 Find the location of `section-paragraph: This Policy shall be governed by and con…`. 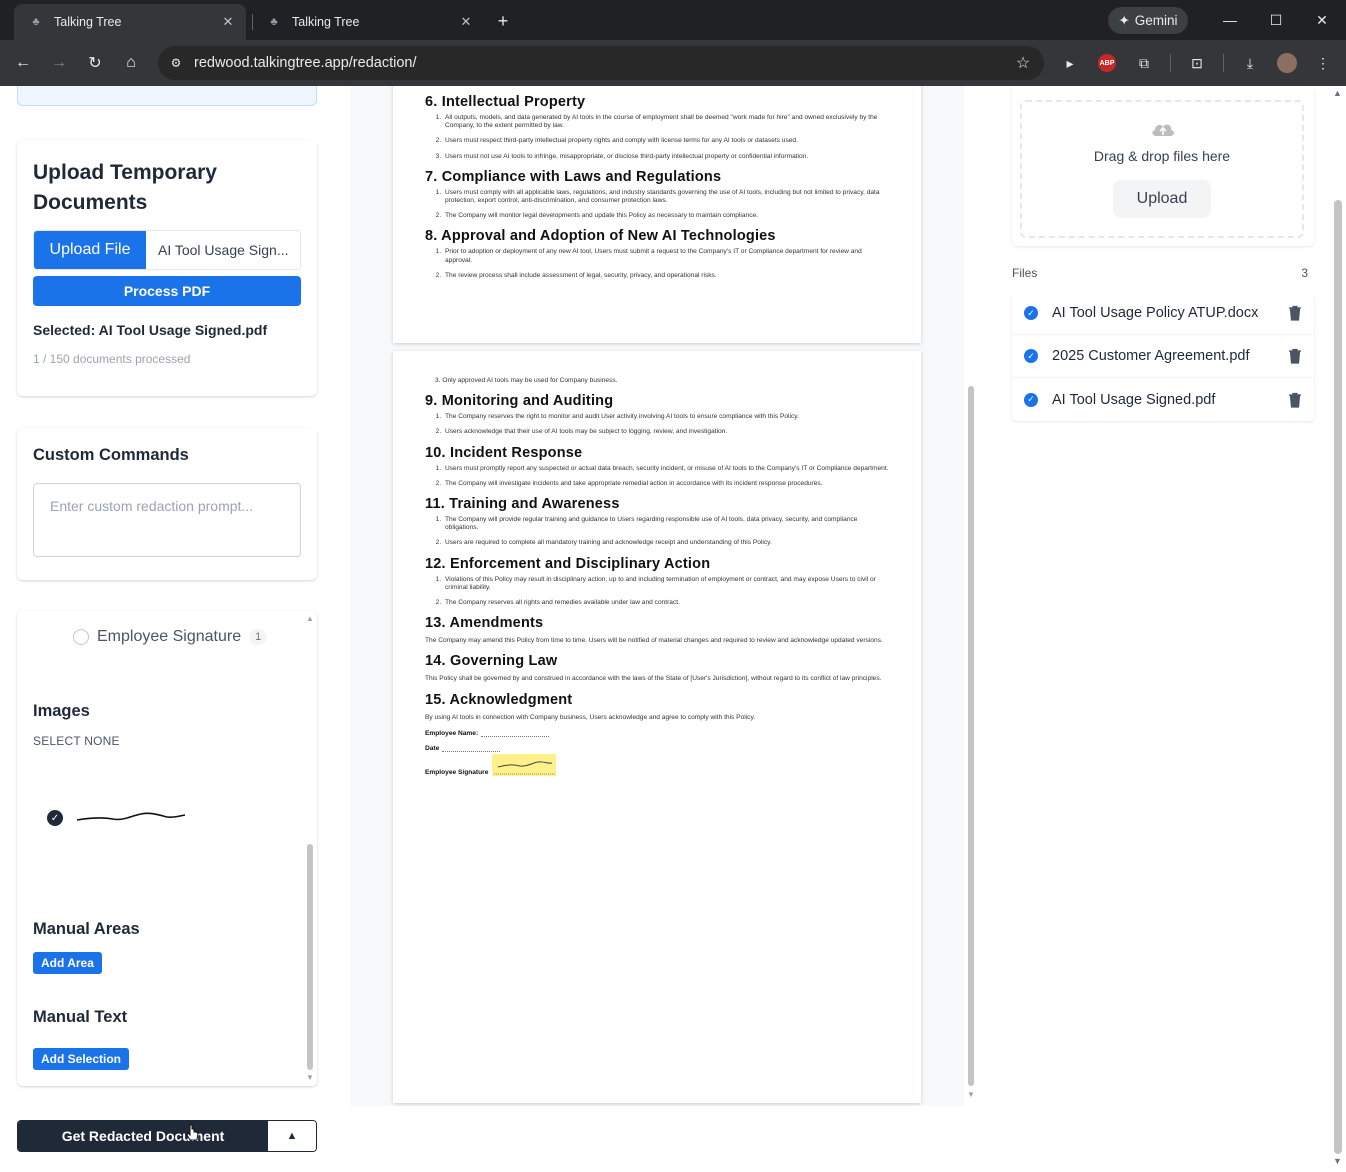

section-paragraph: This Policy shall be governed by and con… is located at coordinates (653, 679).